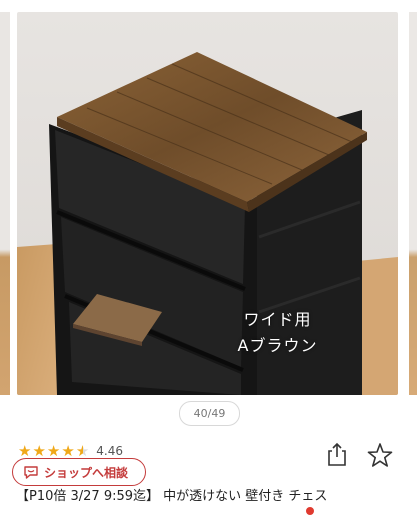  I want to click on chat-bubble-icon, so click(31, 472).